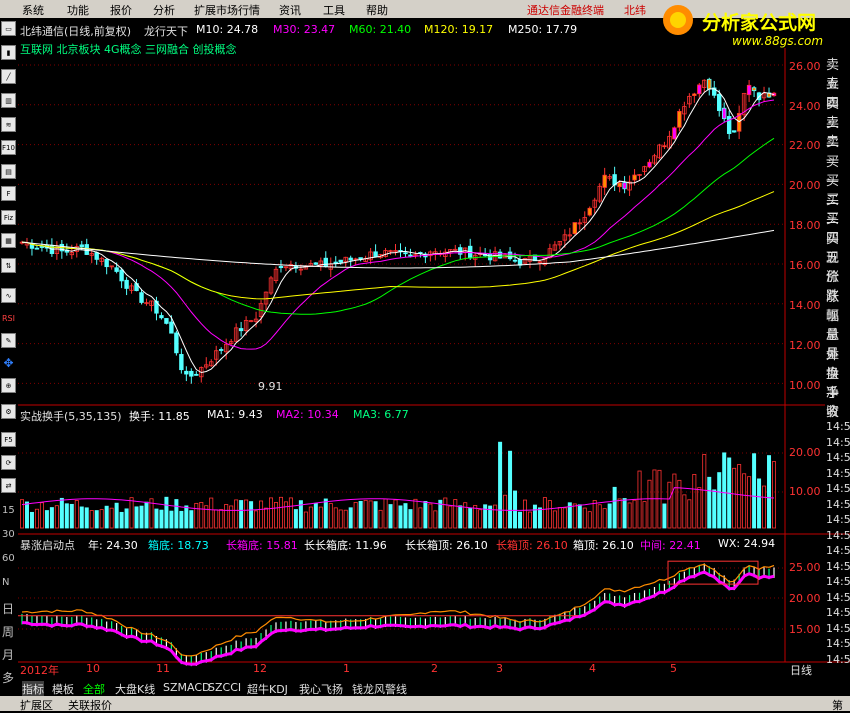 Image resolution: width=850 pixels, height=713 pixels. Describe the element at coordinates (164, 10) in the screenshot. I see `menu-analysis: 分析` at that location.